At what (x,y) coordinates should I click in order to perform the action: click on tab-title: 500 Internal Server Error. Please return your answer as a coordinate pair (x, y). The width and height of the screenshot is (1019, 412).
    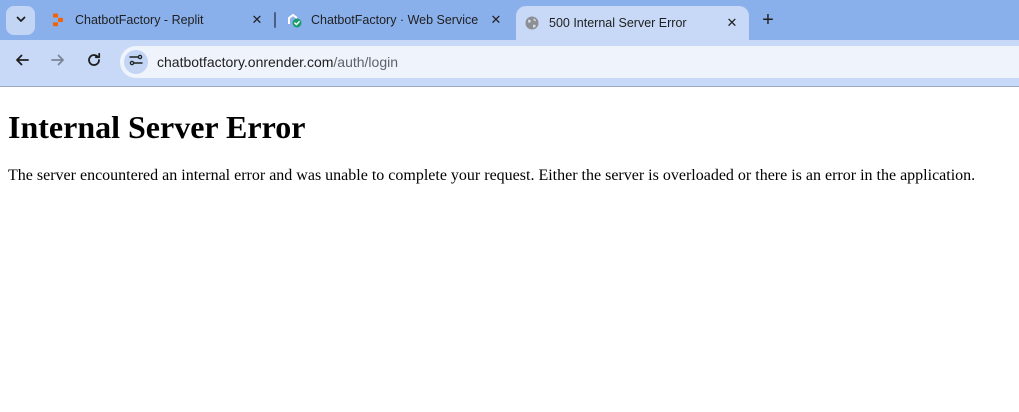
    Looking at the image, I should click on (618, 23).